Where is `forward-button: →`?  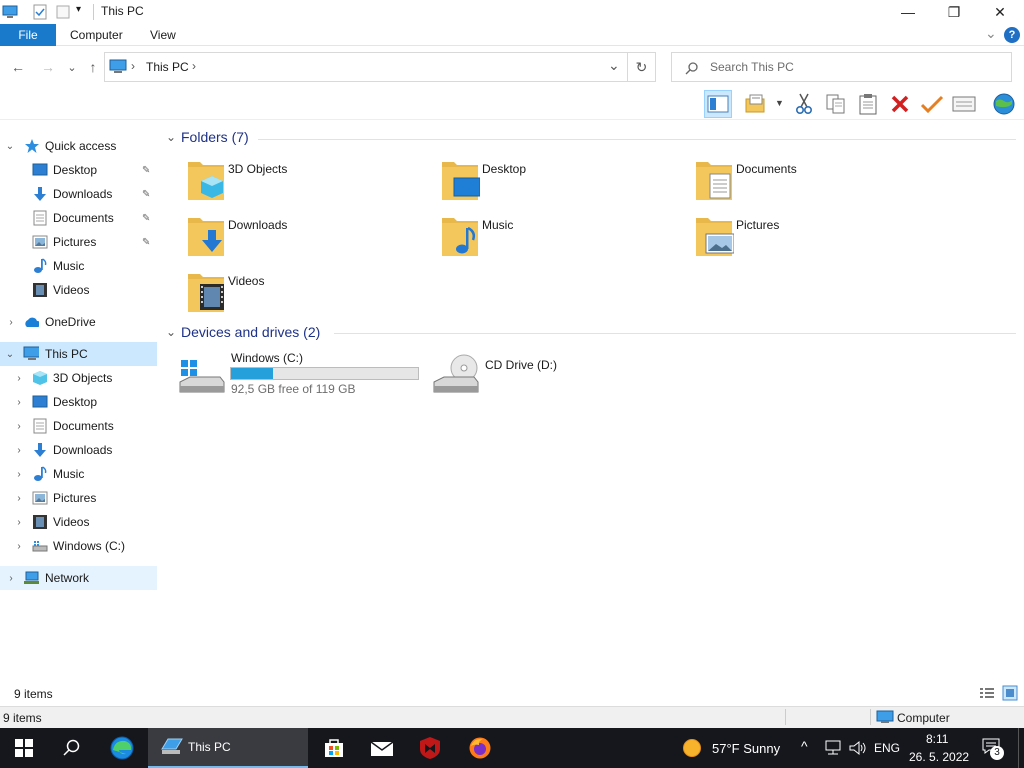 forward-button: → is located at coordinates (48, 67).